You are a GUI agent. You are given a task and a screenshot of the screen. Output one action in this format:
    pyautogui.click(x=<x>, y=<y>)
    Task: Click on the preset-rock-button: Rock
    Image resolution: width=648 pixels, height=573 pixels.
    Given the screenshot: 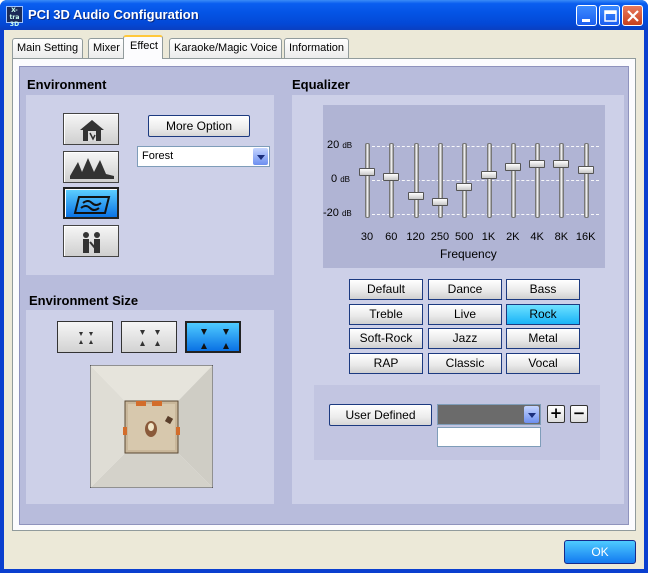 What is the action you would take?
    pyautogui.click(x=543, y=314)
    